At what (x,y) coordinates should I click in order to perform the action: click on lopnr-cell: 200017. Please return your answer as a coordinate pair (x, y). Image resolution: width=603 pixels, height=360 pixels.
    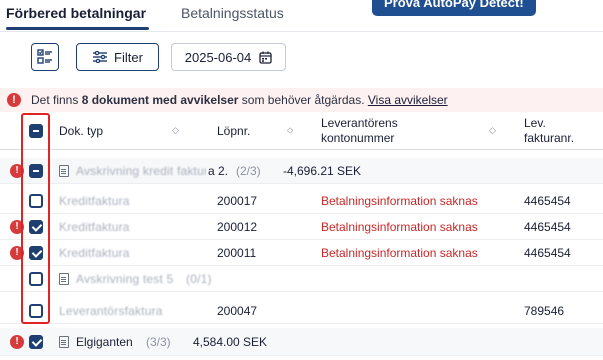
    Looking at the image, I should click on (237, 201).